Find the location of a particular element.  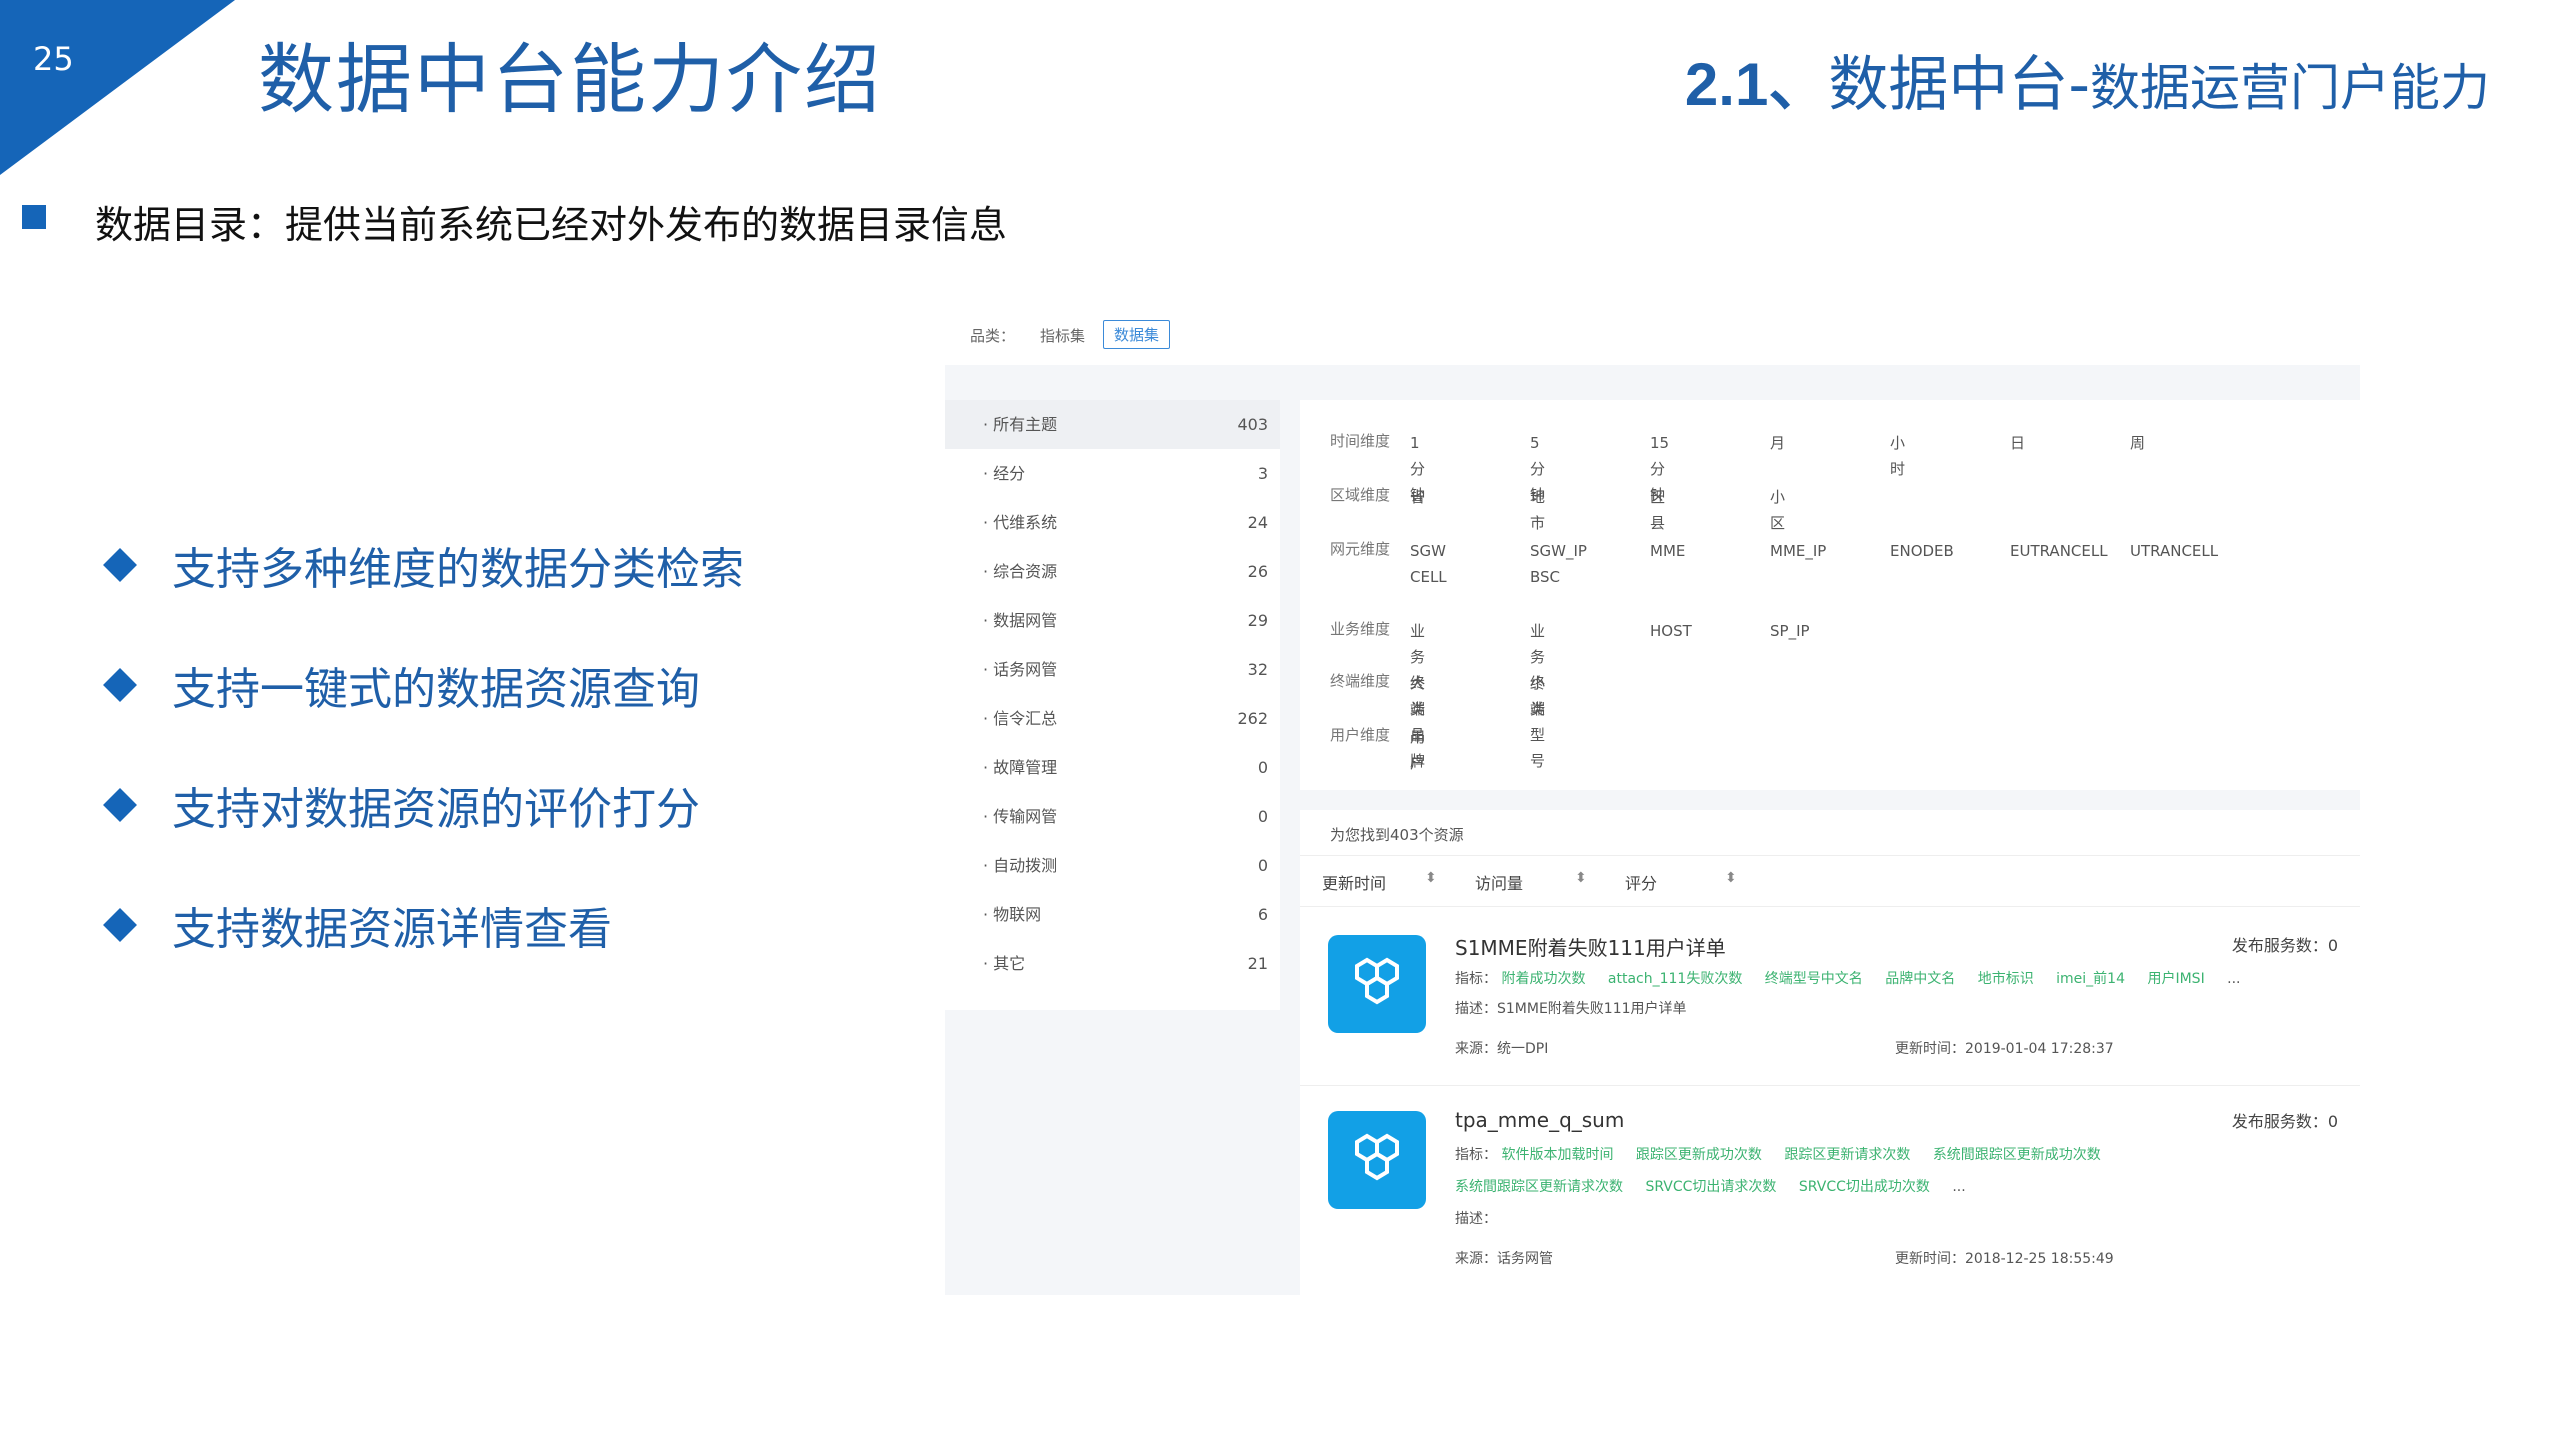

indicator-tag: 跟踪区更新请求次数 is located at coordinates (1847, 1155).